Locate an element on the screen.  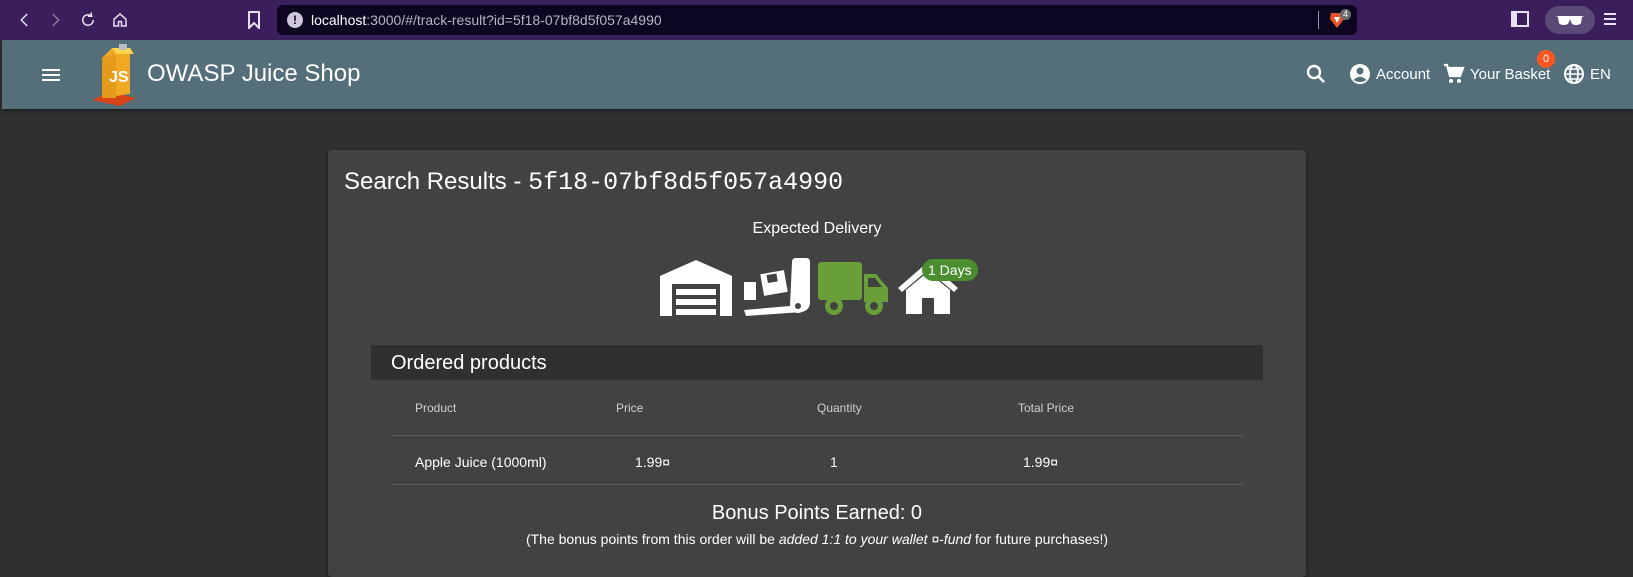
juice-shop-logo: JS is located at coordinates (116, 75).